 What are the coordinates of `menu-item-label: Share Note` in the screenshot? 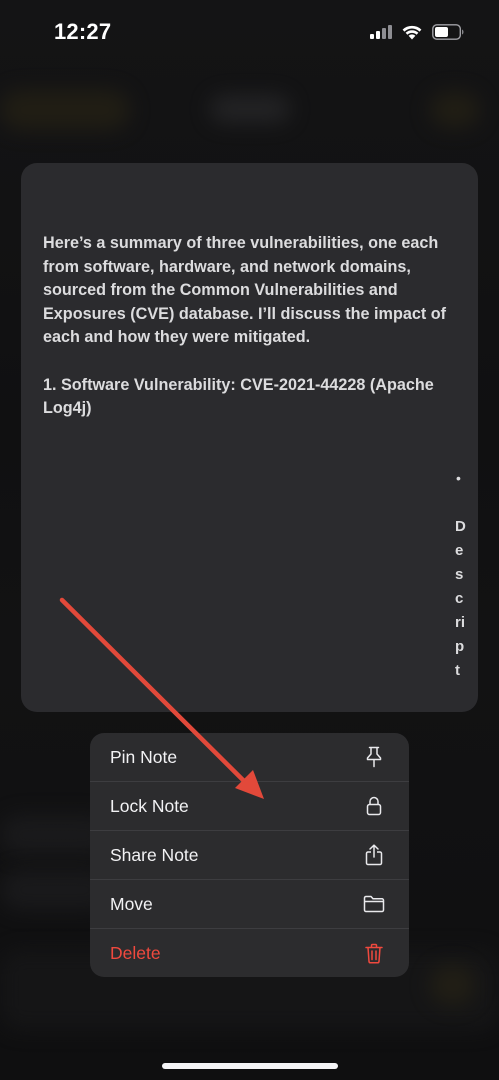 It's located at (154, 854).